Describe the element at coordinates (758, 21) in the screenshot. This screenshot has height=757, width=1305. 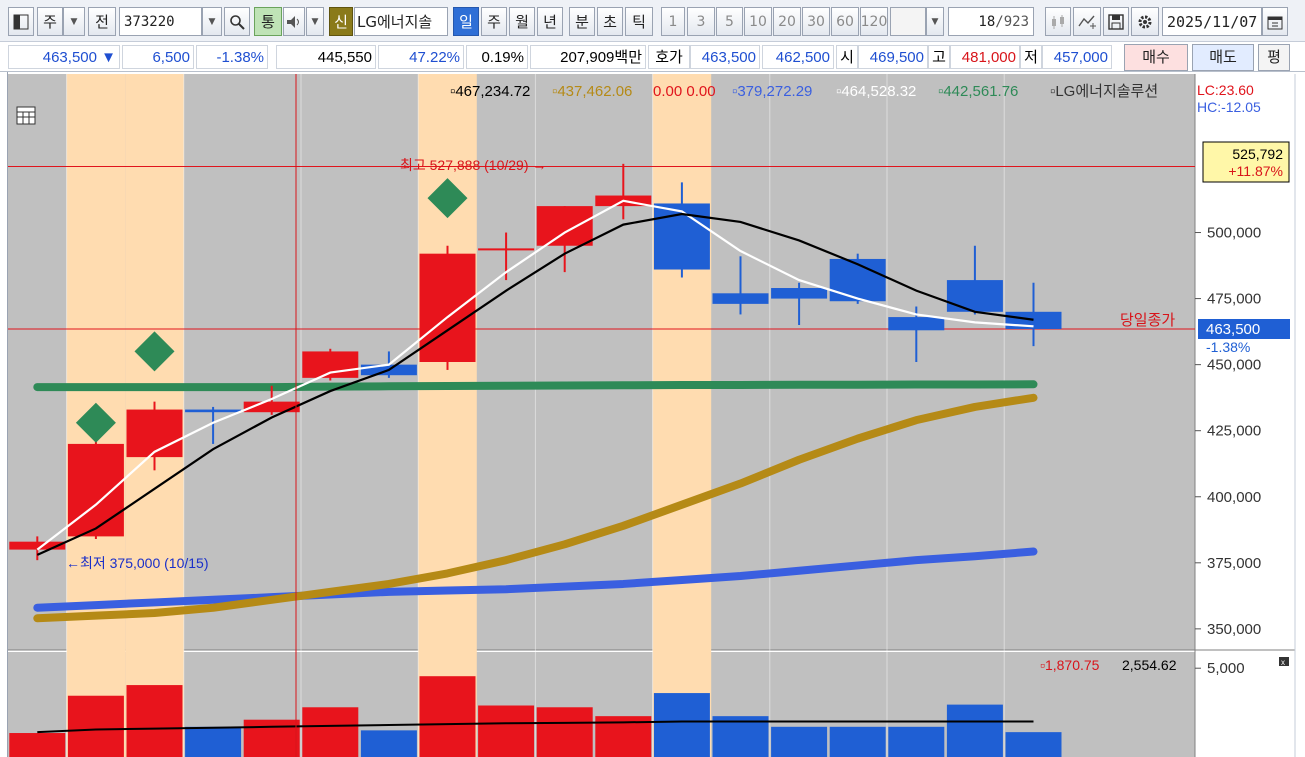
I see `interval-10: 10` at that location.